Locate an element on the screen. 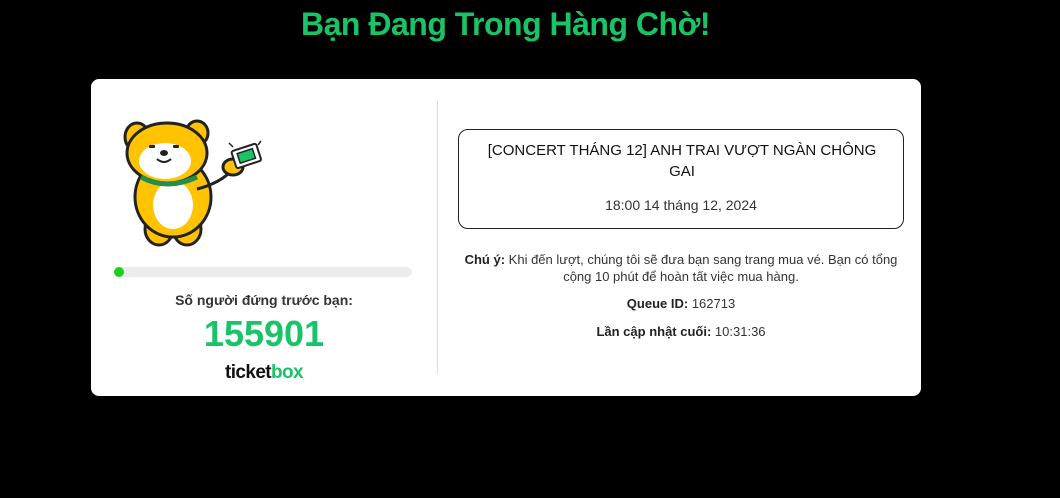 The height and width of the screenshot is (498, 1060). queue-progress-bar is located at coordinates (263, 272).